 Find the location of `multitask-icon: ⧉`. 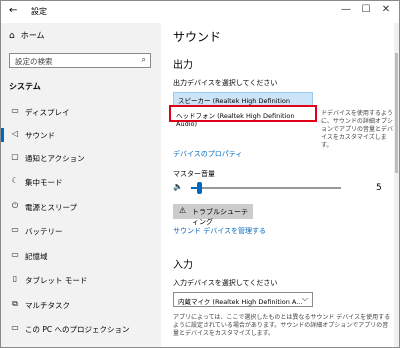

multitask-icon: ⧉ is located at coordinates (15, 303).